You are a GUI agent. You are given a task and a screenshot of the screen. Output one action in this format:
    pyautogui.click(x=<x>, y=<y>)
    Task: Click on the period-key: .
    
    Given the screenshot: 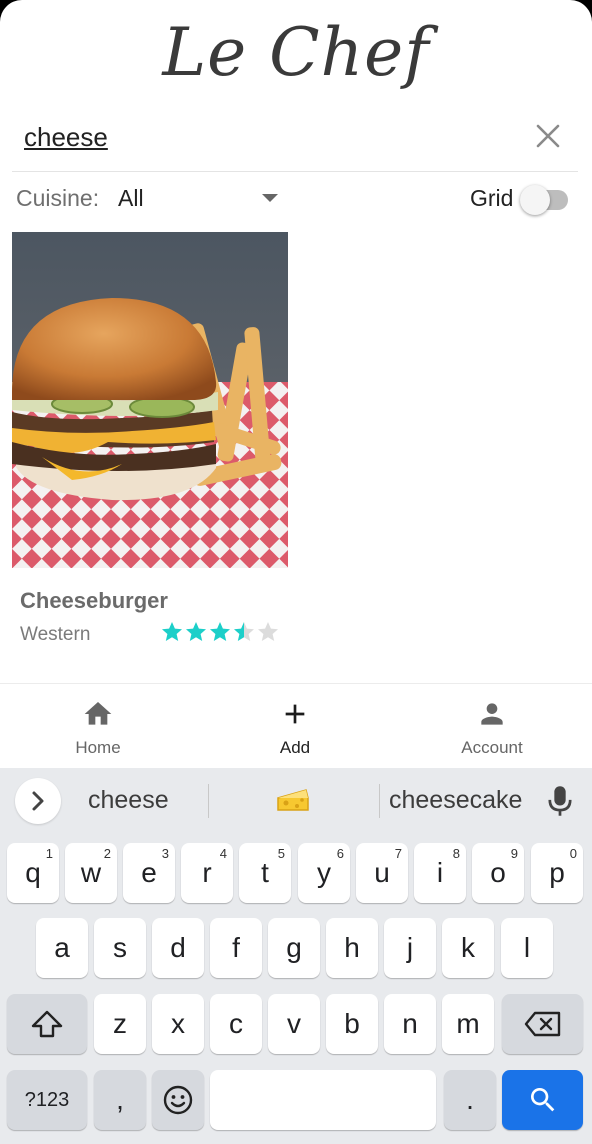 What is the action you would take?
    pyautogui.click(x=470, y=1100)
    